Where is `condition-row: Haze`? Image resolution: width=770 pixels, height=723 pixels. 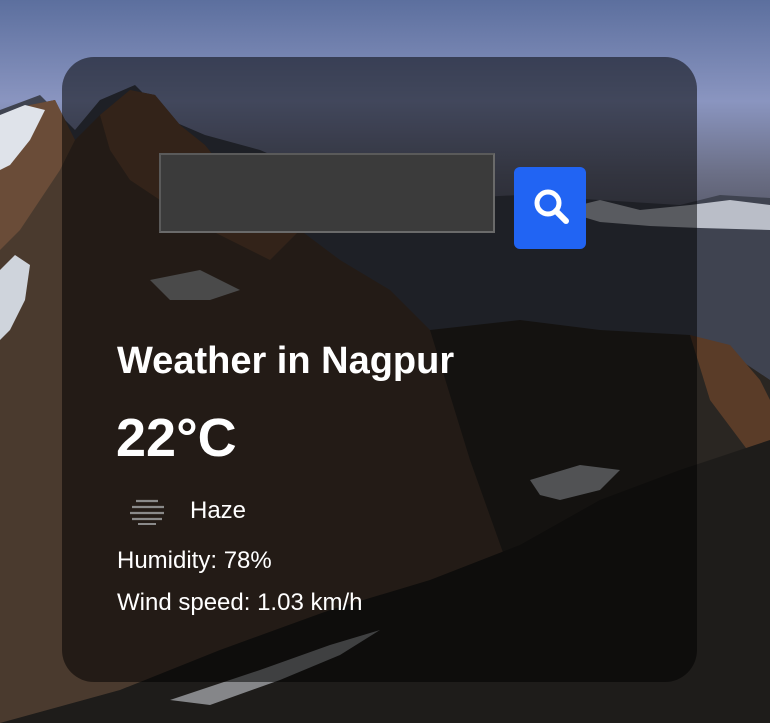 condition-row: Haze is located at coordinates (187, 511).